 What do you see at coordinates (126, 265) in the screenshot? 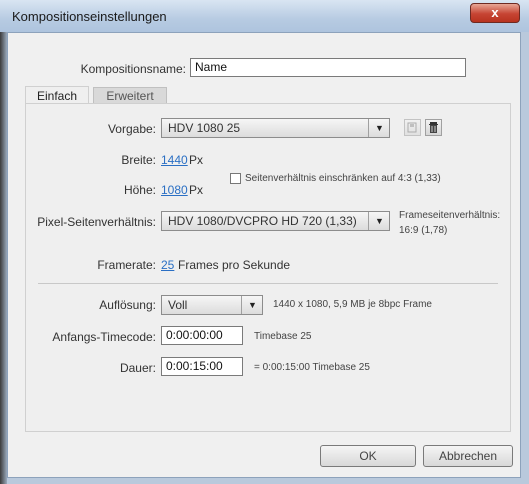
I see `framerate-label: Framerate:` at bounding box center [126, 265].